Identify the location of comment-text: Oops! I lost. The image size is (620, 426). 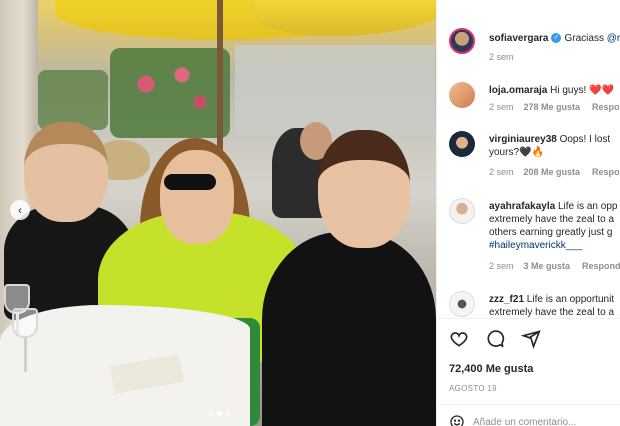
(585, 139).